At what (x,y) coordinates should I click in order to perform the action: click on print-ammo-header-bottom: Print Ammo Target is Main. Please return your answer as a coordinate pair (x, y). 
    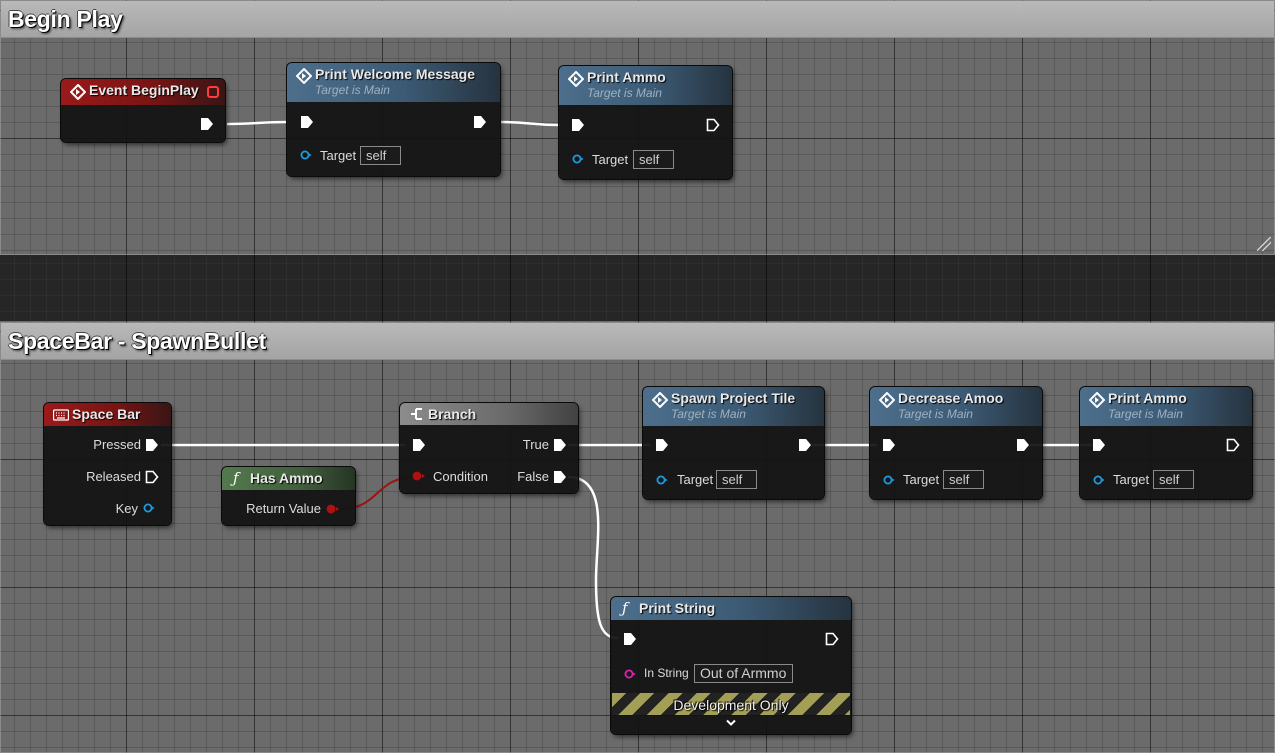
    Looking at the image, I should click on (1166, 406).